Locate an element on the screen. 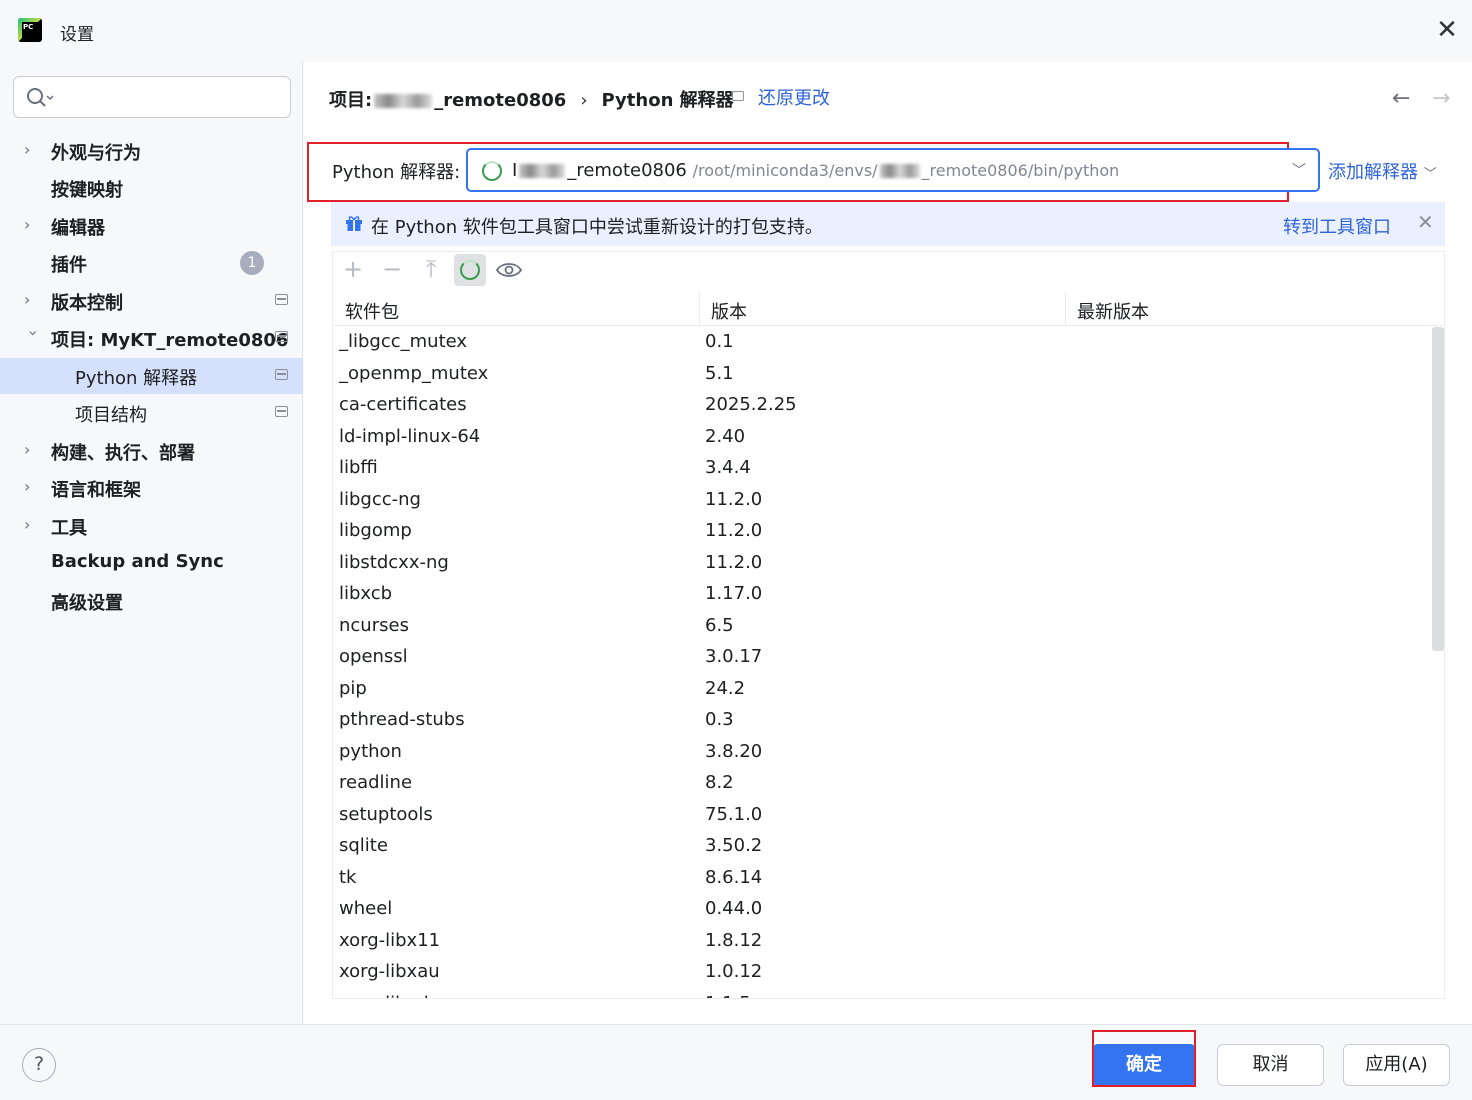  add-icon: + is located at coordinates (353, 270).